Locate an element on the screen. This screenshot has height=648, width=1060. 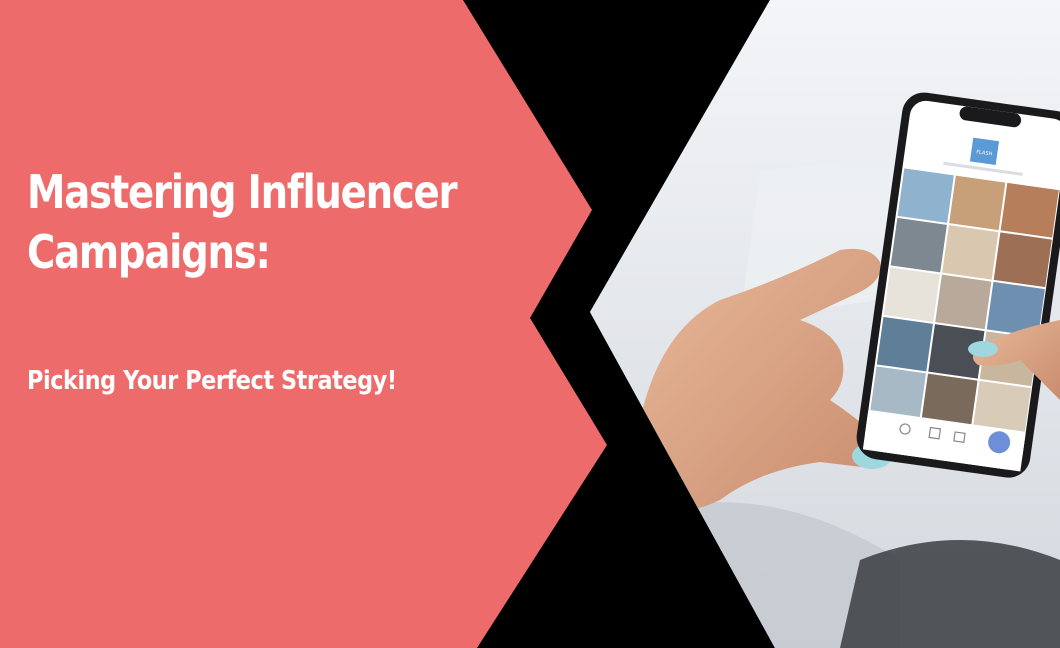
laptop-corner is located at coordinates (950, 594).